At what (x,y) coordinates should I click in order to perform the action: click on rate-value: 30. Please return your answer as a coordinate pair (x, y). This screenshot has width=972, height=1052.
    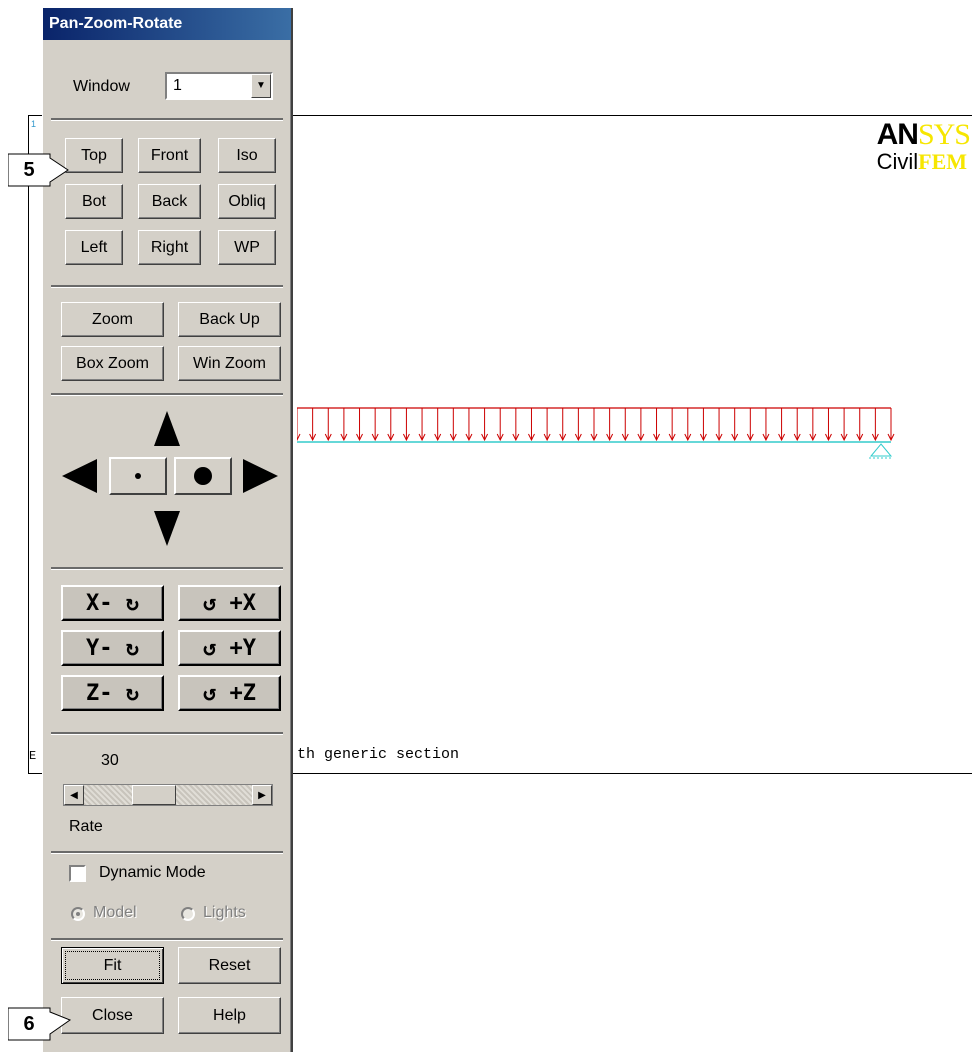
    Looking at the image, I should click on (110, 760).